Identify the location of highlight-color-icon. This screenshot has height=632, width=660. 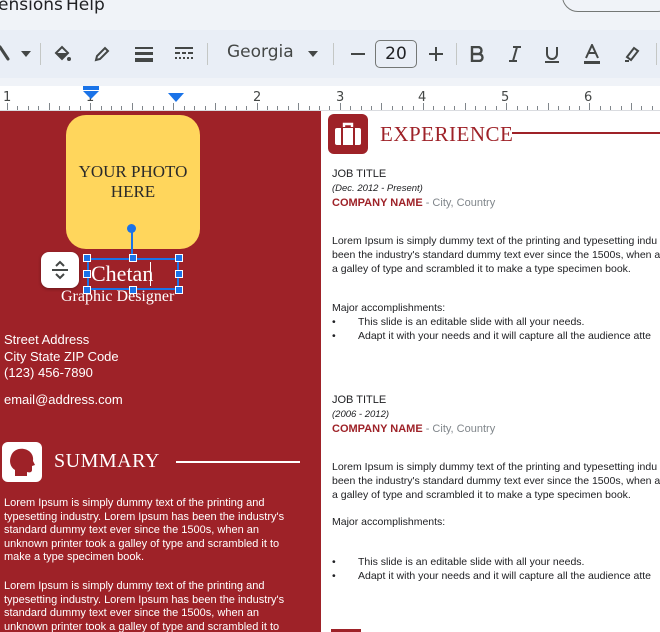
(632, 54).